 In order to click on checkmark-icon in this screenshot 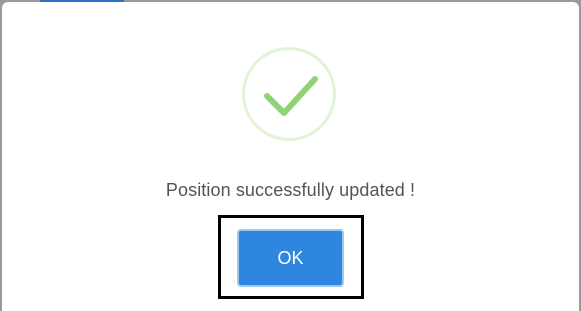, I will do `click(291, 96)`.